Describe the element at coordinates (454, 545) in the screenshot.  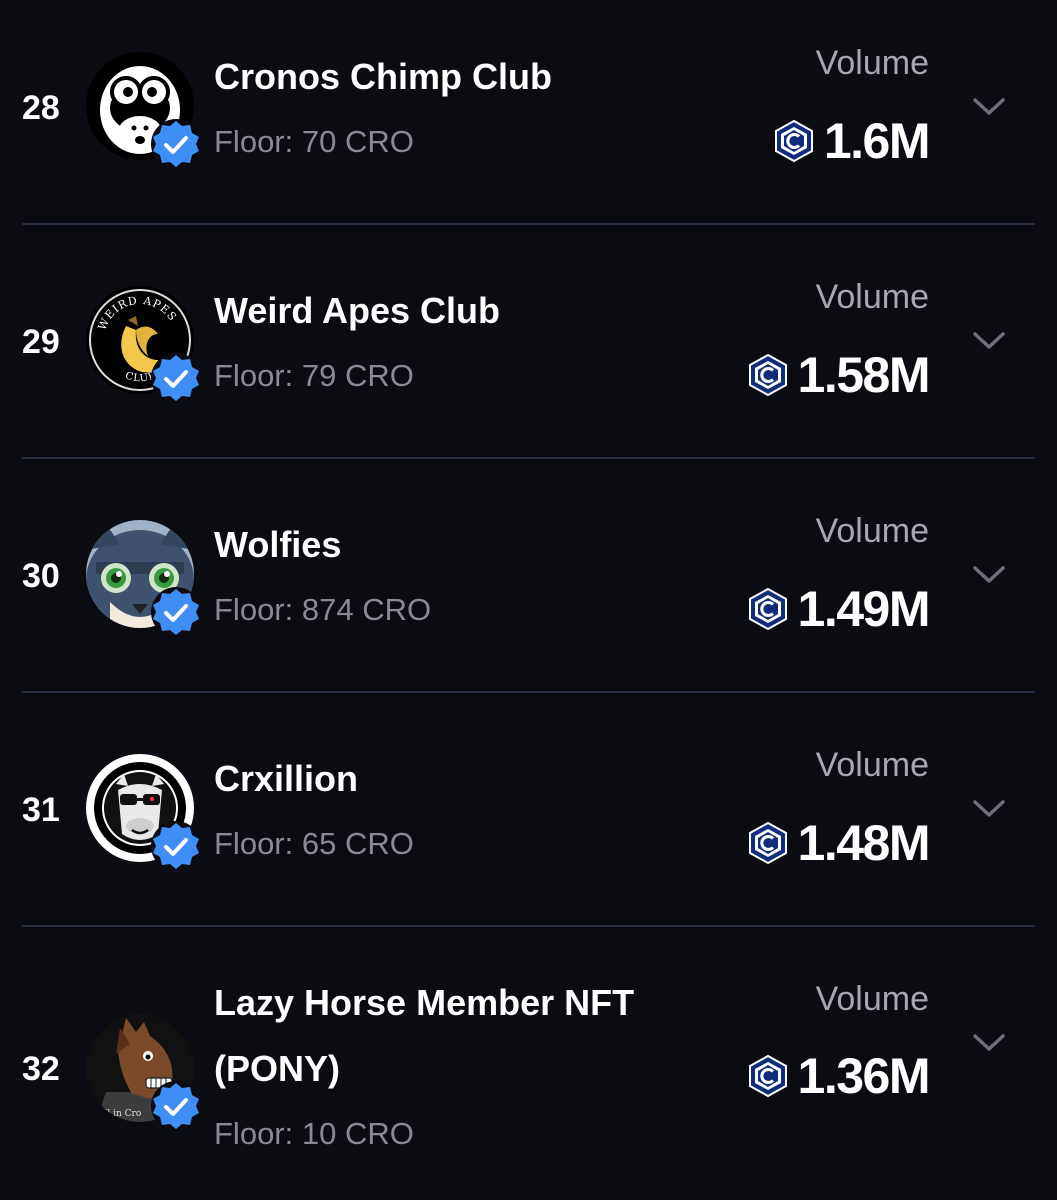
I see `collection-name: Wolfies` at that location.